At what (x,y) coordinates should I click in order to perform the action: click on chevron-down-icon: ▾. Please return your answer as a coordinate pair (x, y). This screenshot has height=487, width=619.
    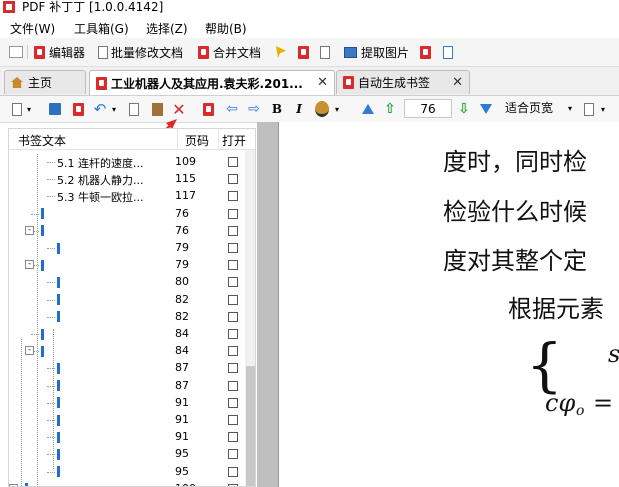
    Looking at the image, I should click on (29, 109).